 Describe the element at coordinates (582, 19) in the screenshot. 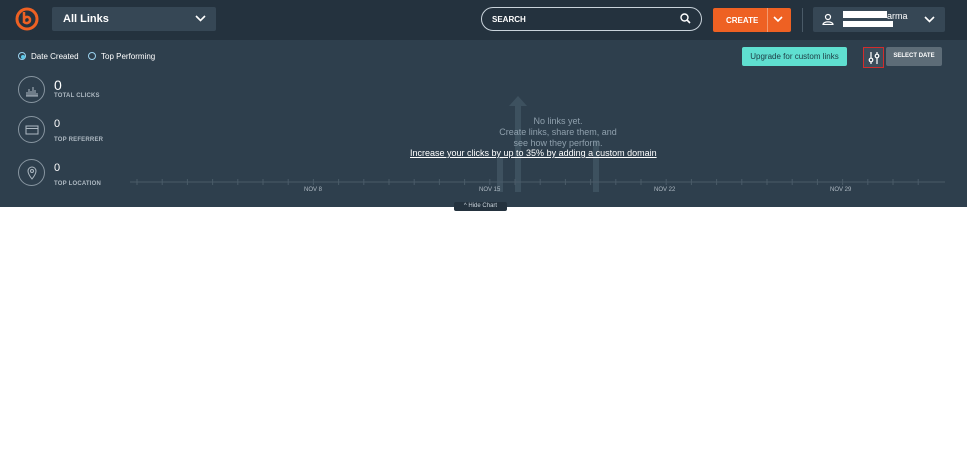

I see `search-input` at that location.